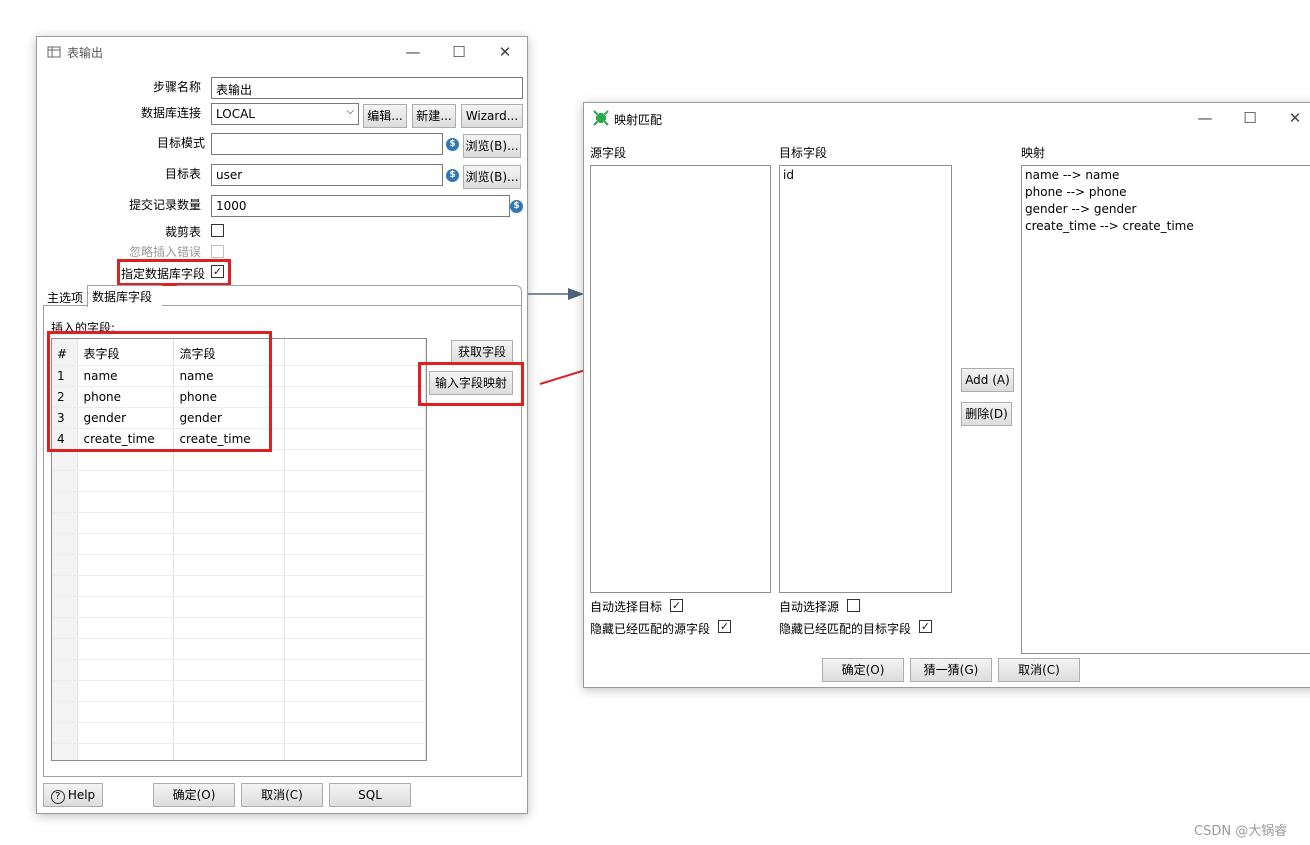  Describe the element at coordinates (608, 153) in the screenshot. I see `source-fields-label: 源字段` at that location.